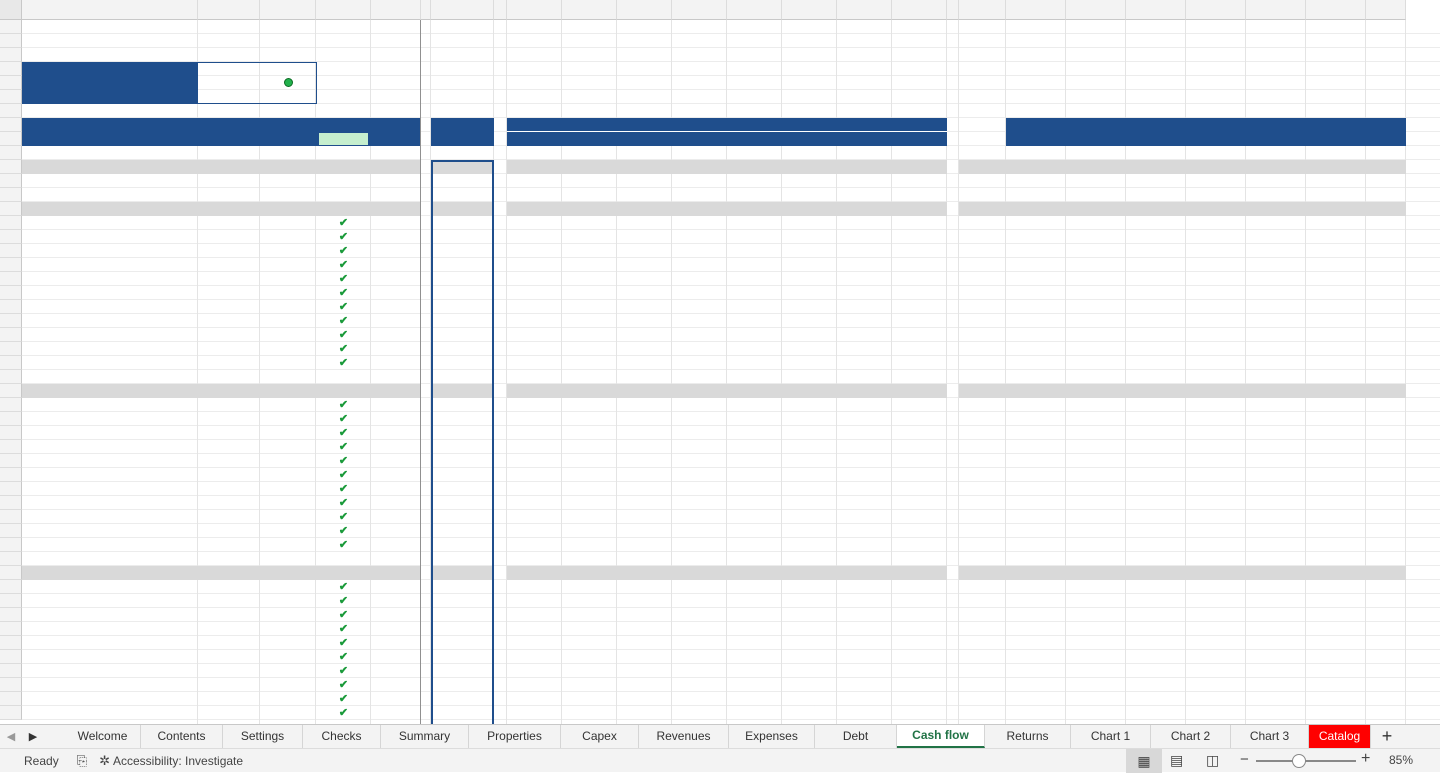 The height and width of the screenshot is (773, 1440). What do you see at coordinates (1336, 10) in the screenshot?
I see `column-header-y` at bounding box center [1336, 10].